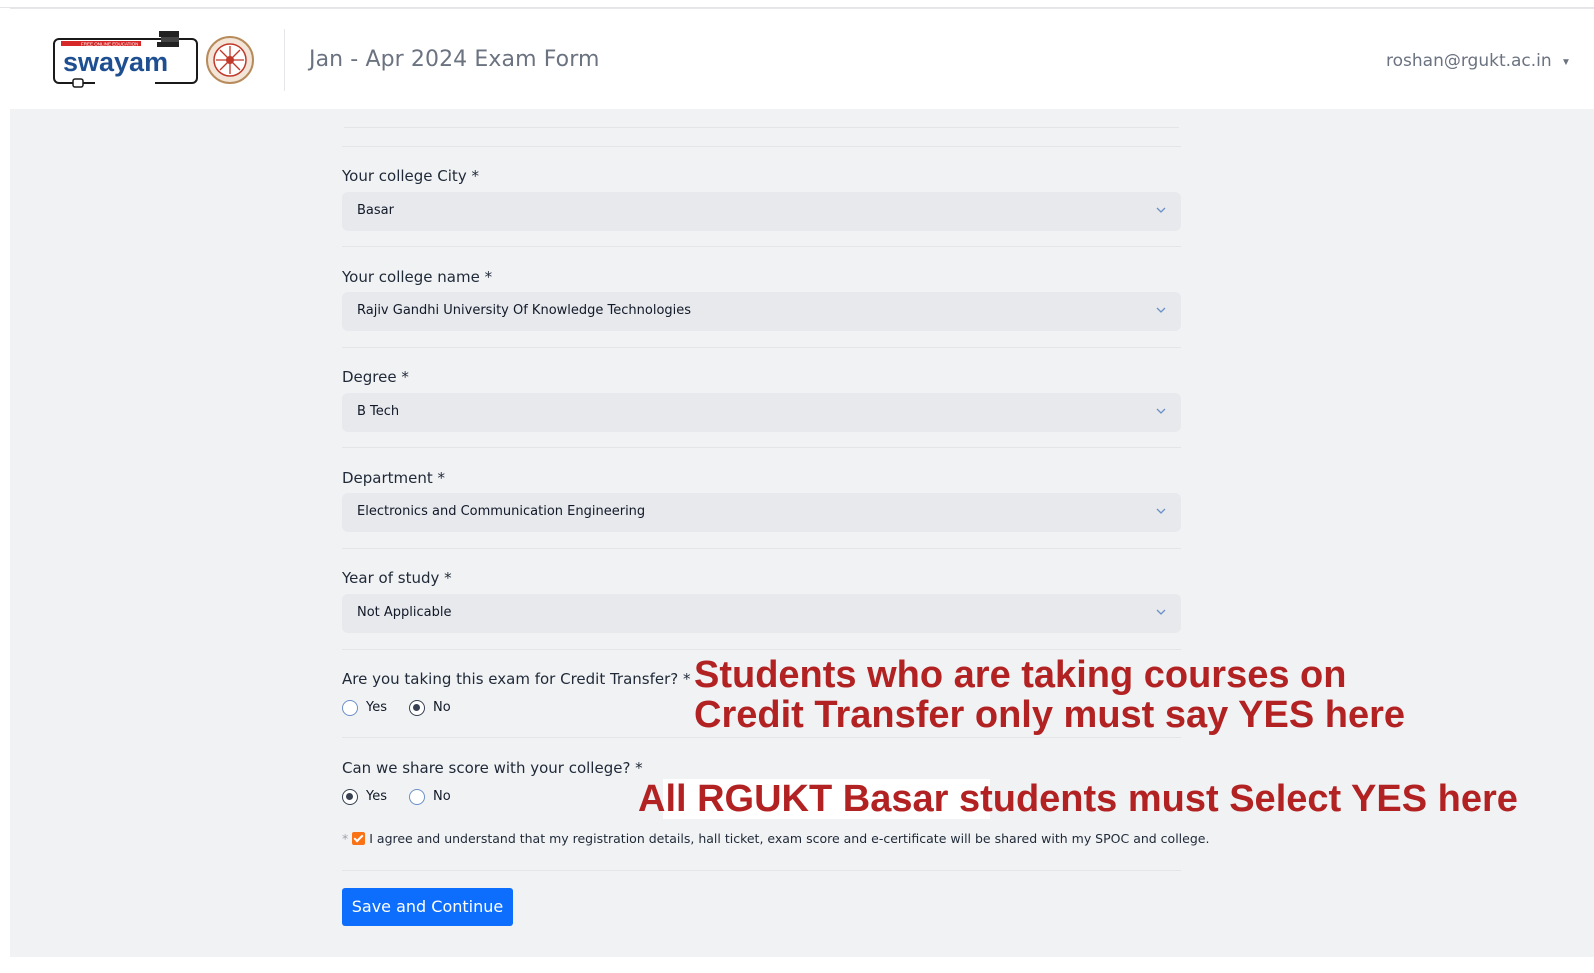 The image size is (1594, 973). What do you see at coordinates (350, 708) in the screenshot?
I see `credit-transfer-yes-radio` at bounding box center [350, 708].